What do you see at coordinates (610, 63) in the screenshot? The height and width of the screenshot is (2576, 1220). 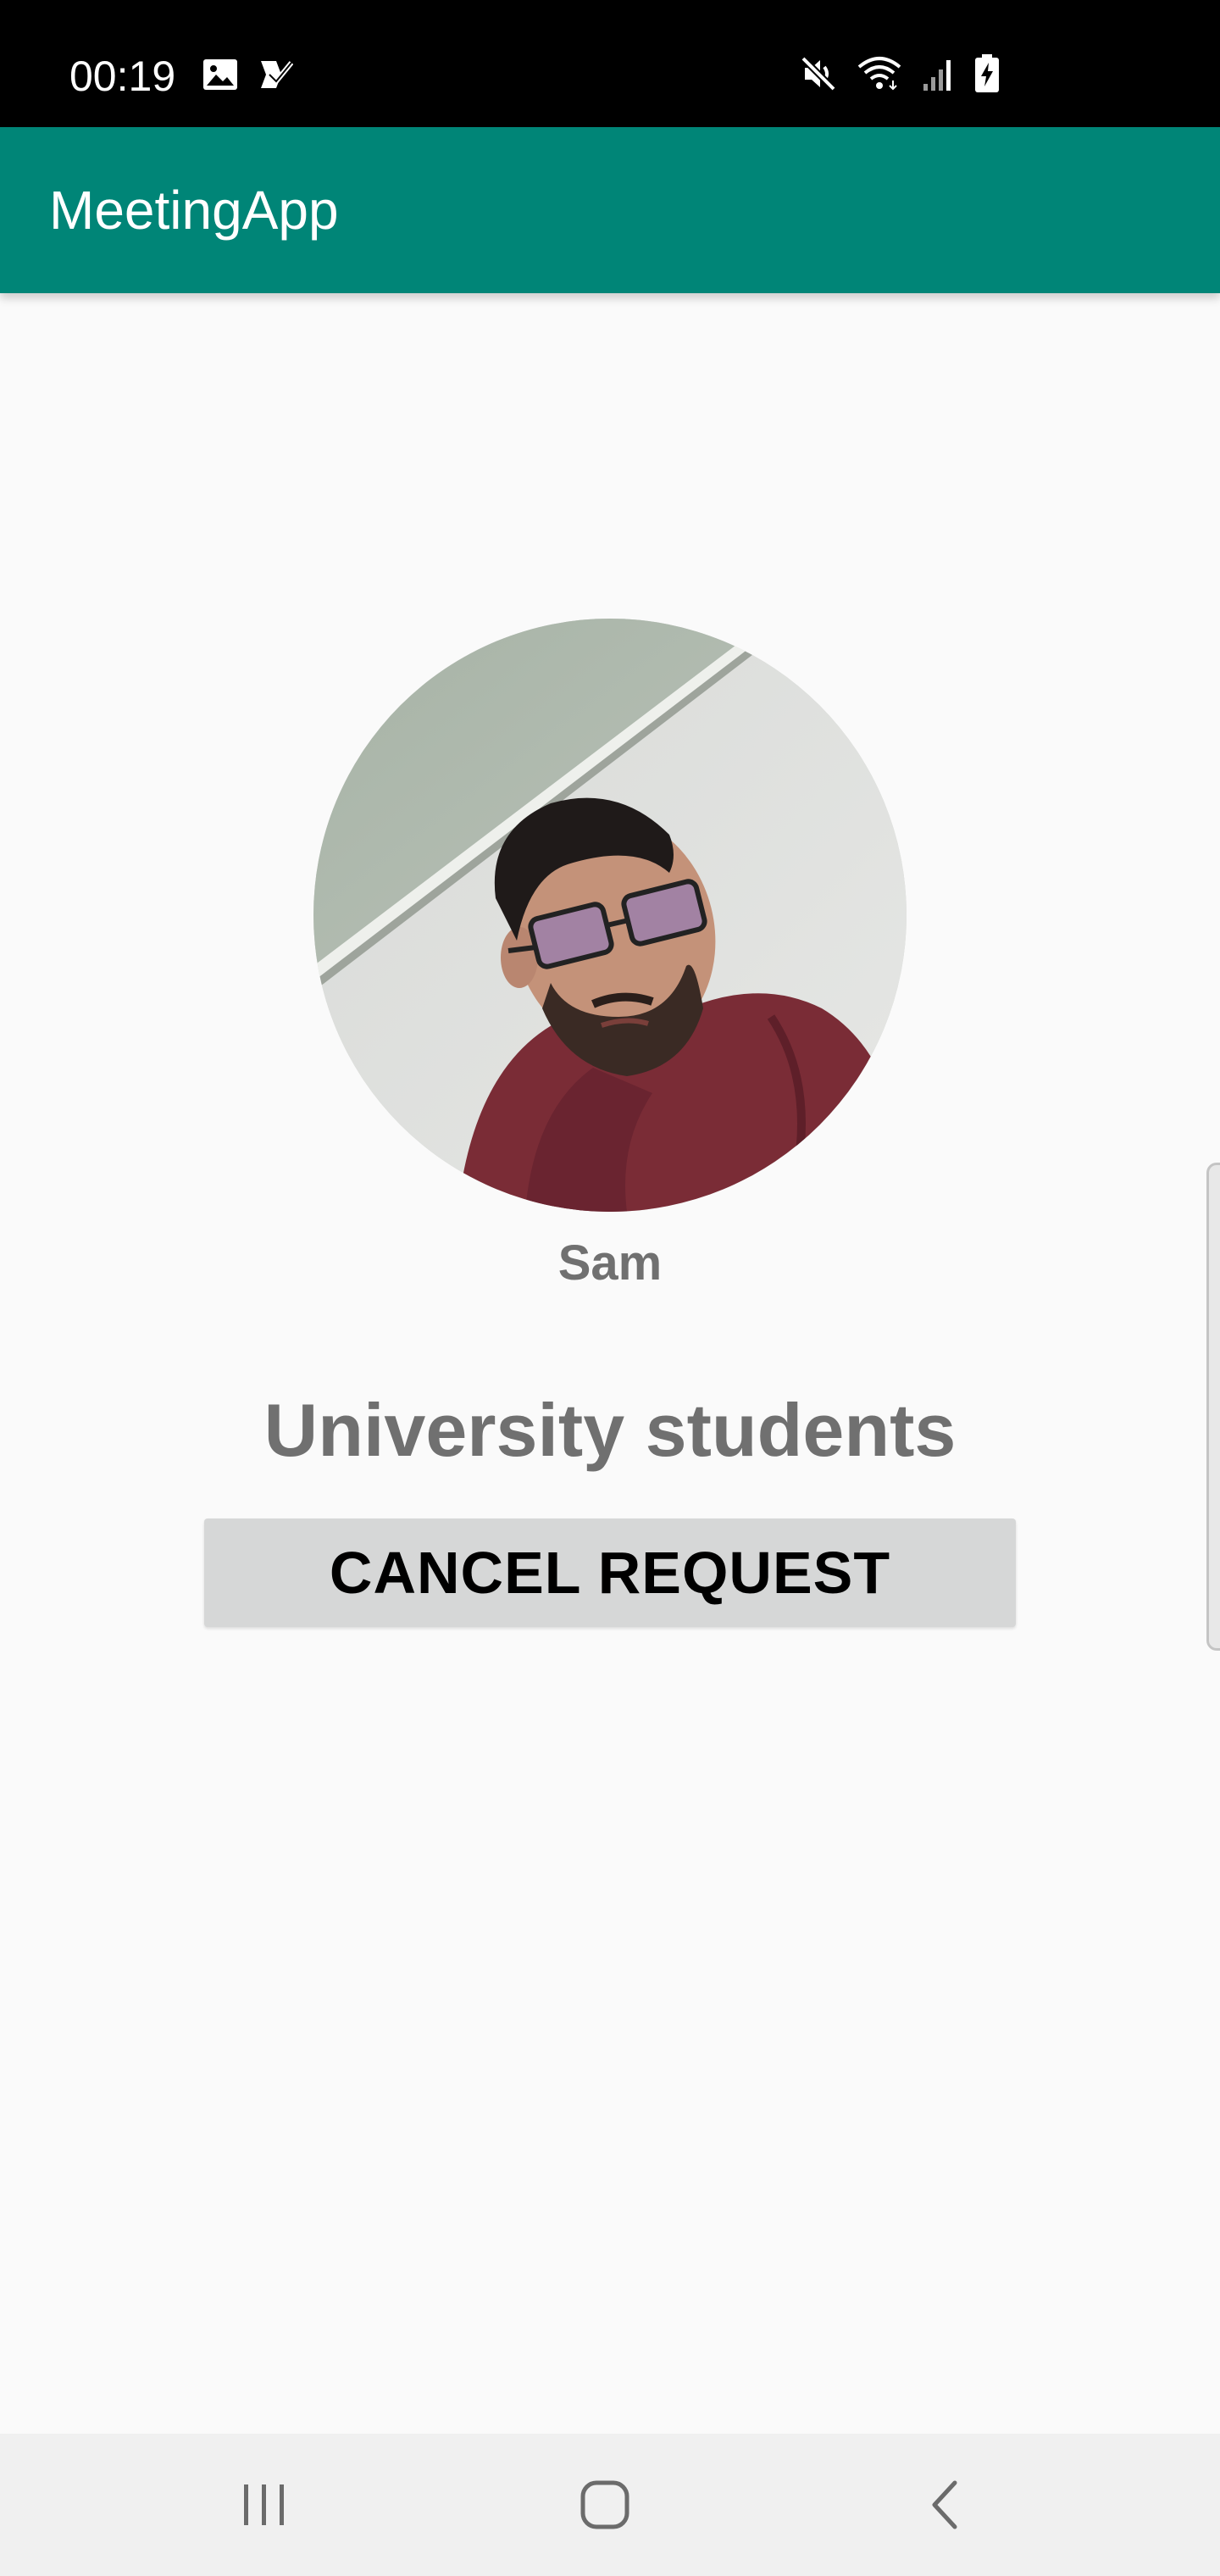 I see `status-bar: 00:19` at bounding box center [610, 63].